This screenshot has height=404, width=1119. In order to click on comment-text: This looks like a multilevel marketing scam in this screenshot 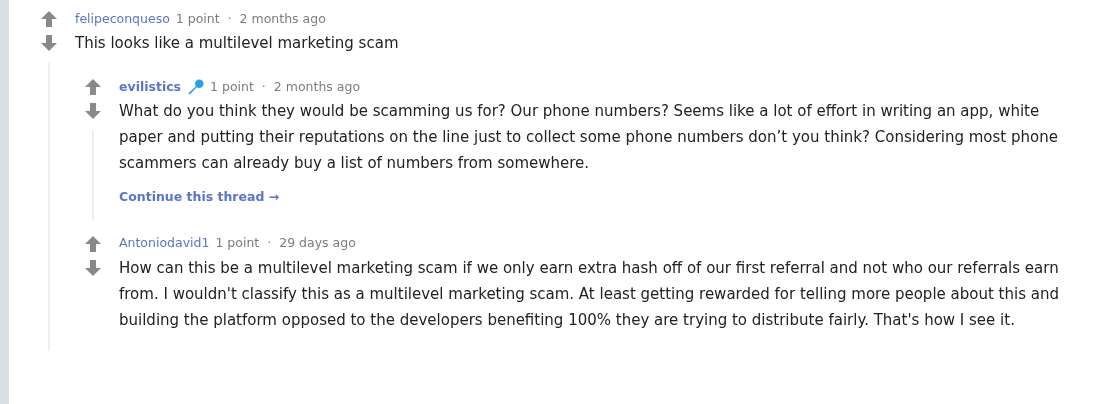, I will do `click(237, 43)`.